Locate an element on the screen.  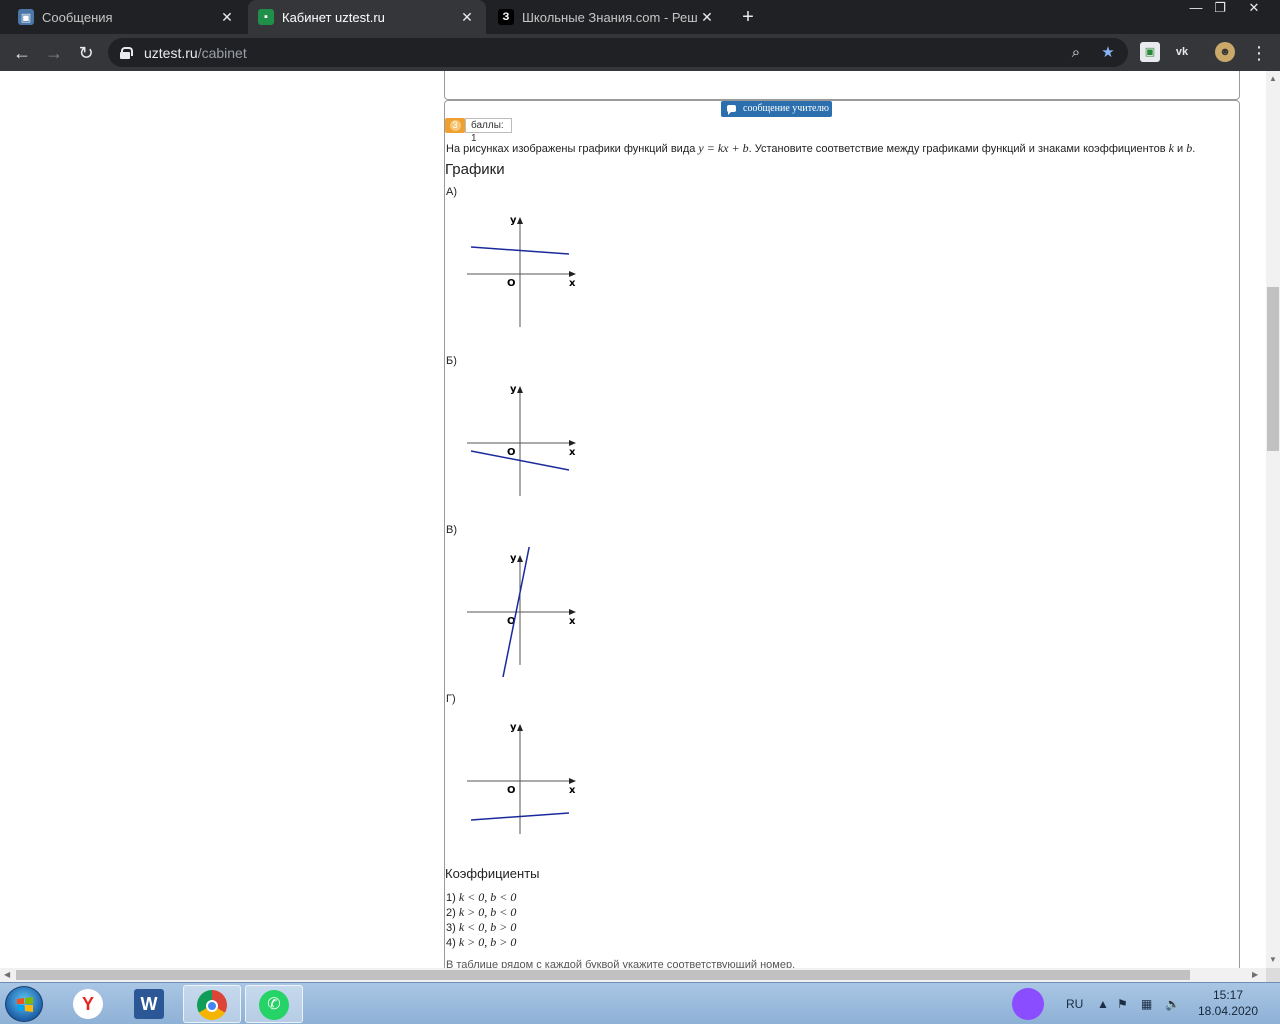
tab-znania: З Школьные Знания.com - Решае ✕ is located at coordinates (607, 17).